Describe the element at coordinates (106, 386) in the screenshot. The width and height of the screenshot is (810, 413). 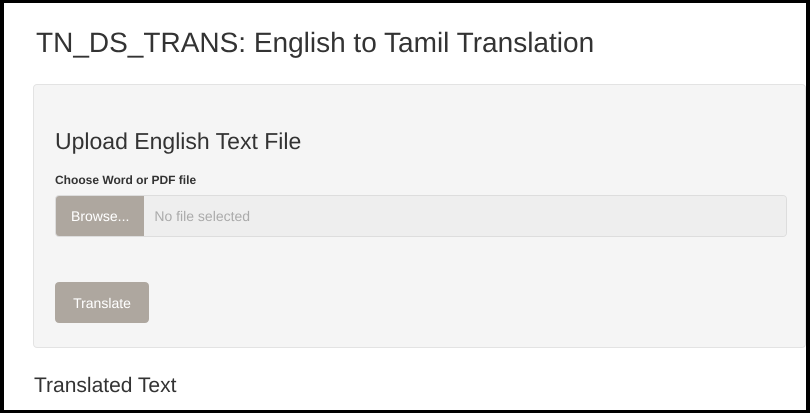
I see `section-heading: Translated Text` at that location.